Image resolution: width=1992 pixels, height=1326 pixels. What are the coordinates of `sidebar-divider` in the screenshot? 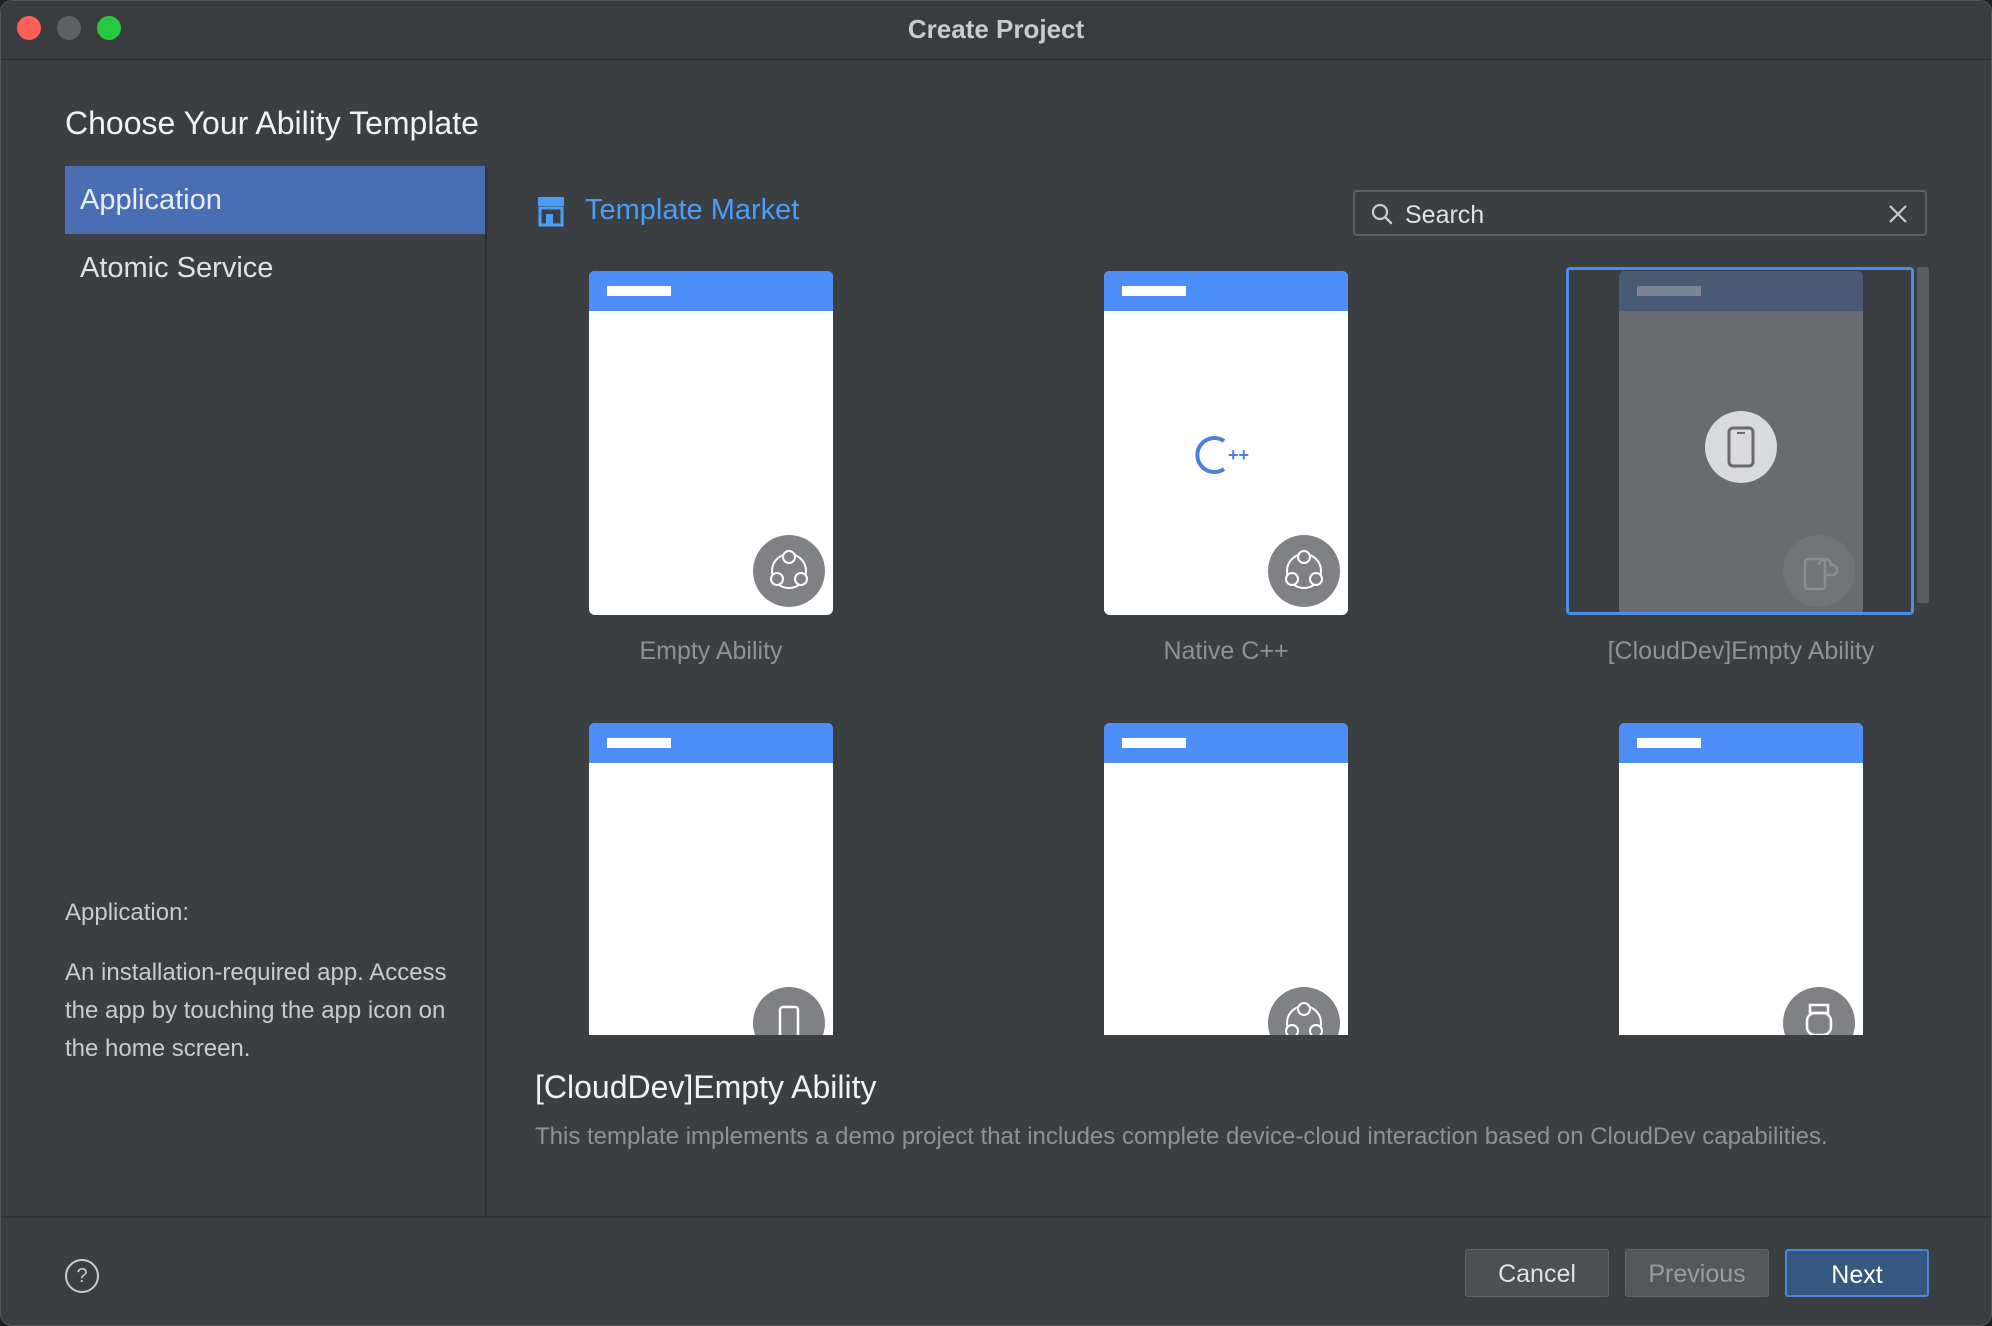 It's located at (486, 691).